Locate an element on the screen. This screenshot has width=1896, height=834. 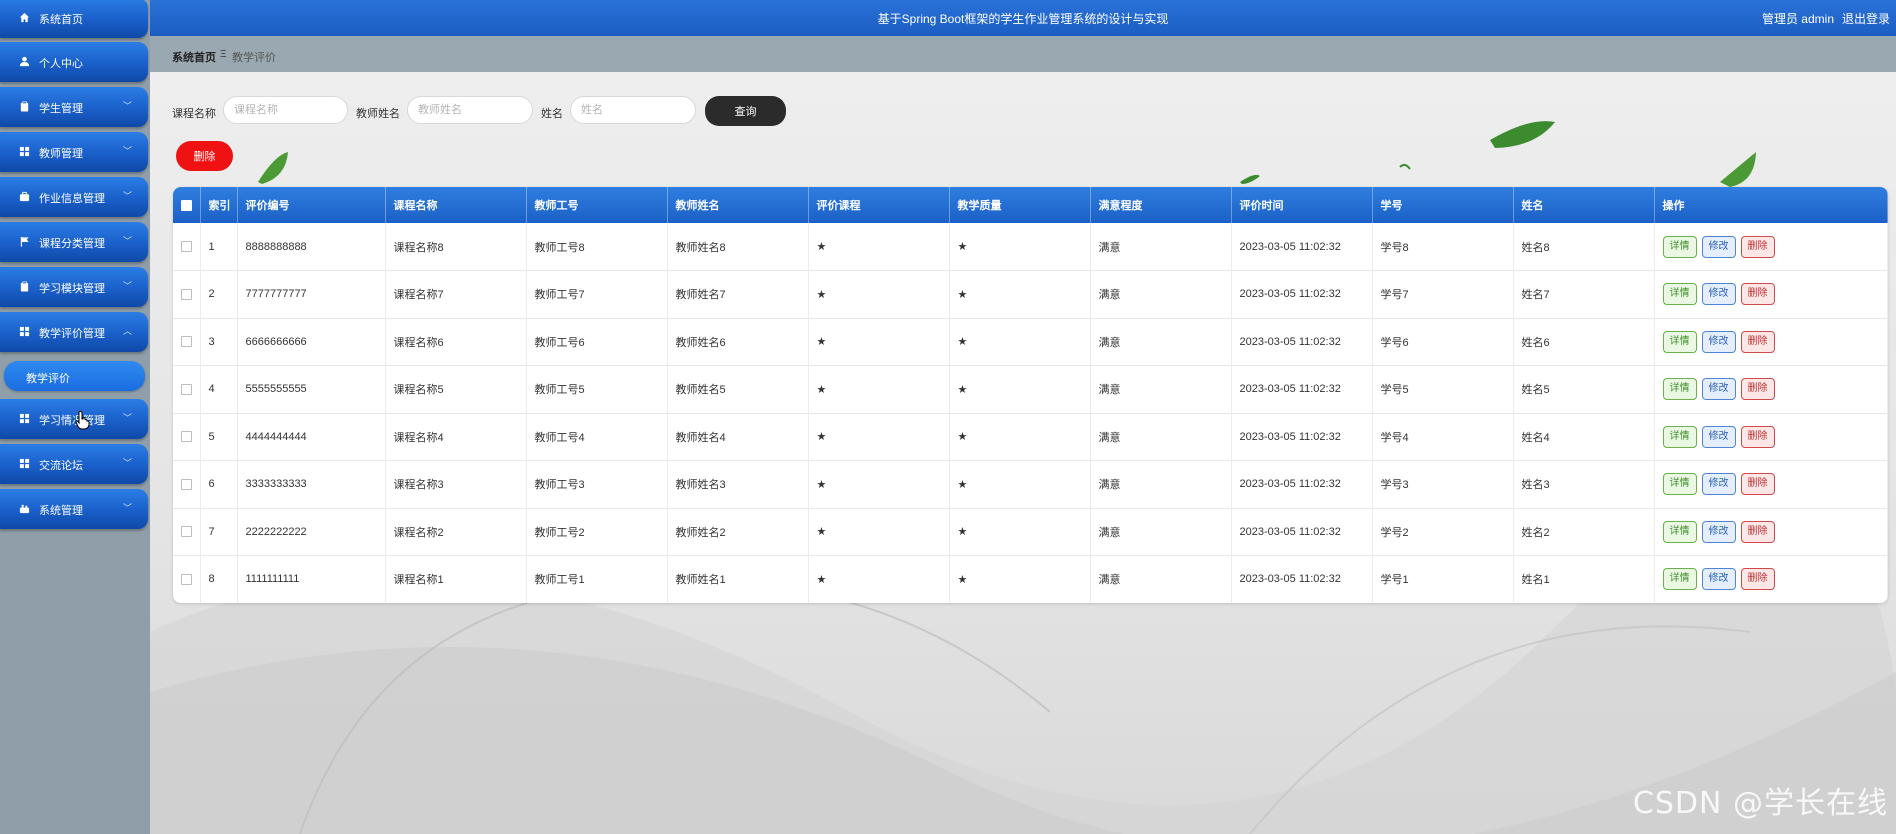
batch-delete-button: 删除 is located at coordinates (204, 156).